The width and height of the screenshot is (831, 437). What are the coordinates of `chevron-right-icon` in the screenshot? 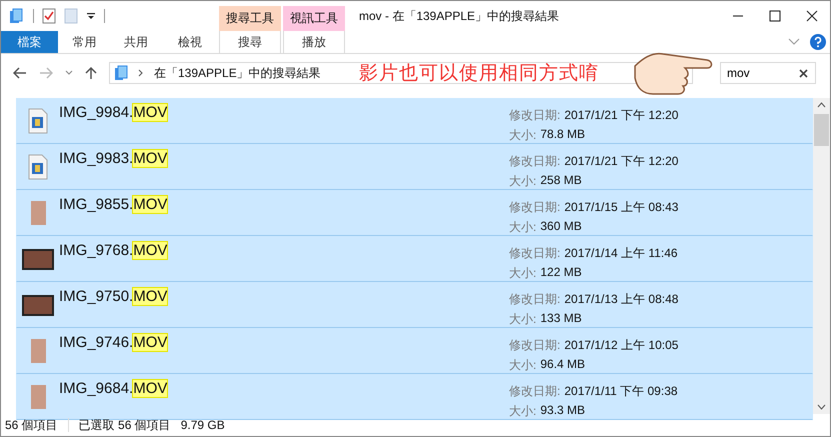 It's located at (141, 73).